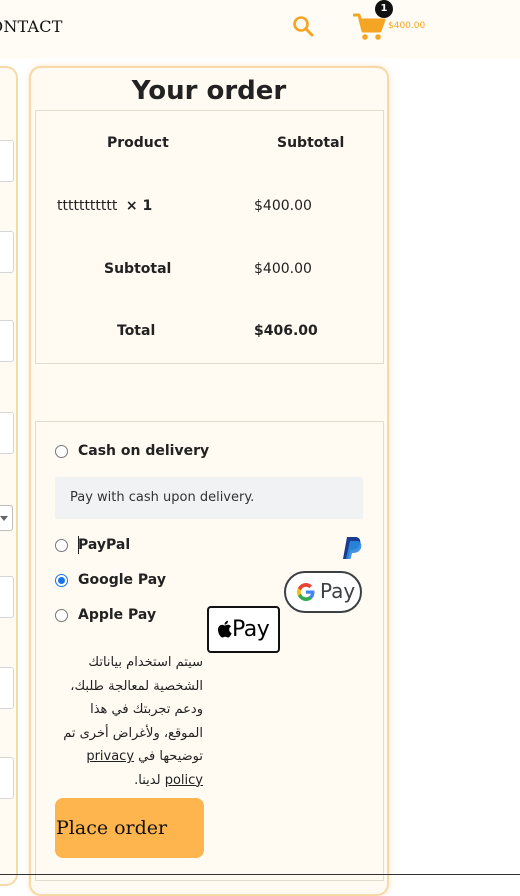  Describe the element at coordinates (104, 545) in the screenshot. I see `payment-label-paypal: PayPal` at that location.